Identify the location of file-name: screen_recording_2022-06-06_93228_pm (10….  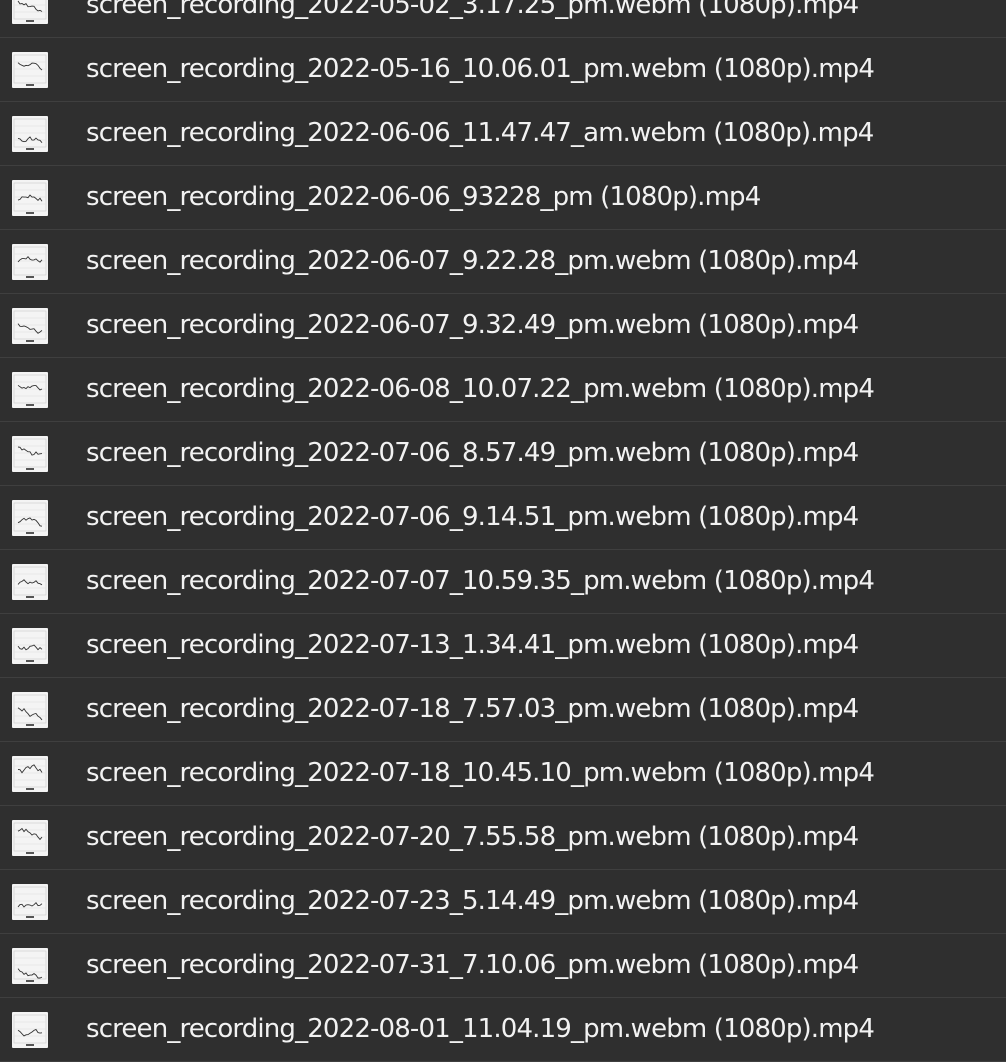
(423, 197).